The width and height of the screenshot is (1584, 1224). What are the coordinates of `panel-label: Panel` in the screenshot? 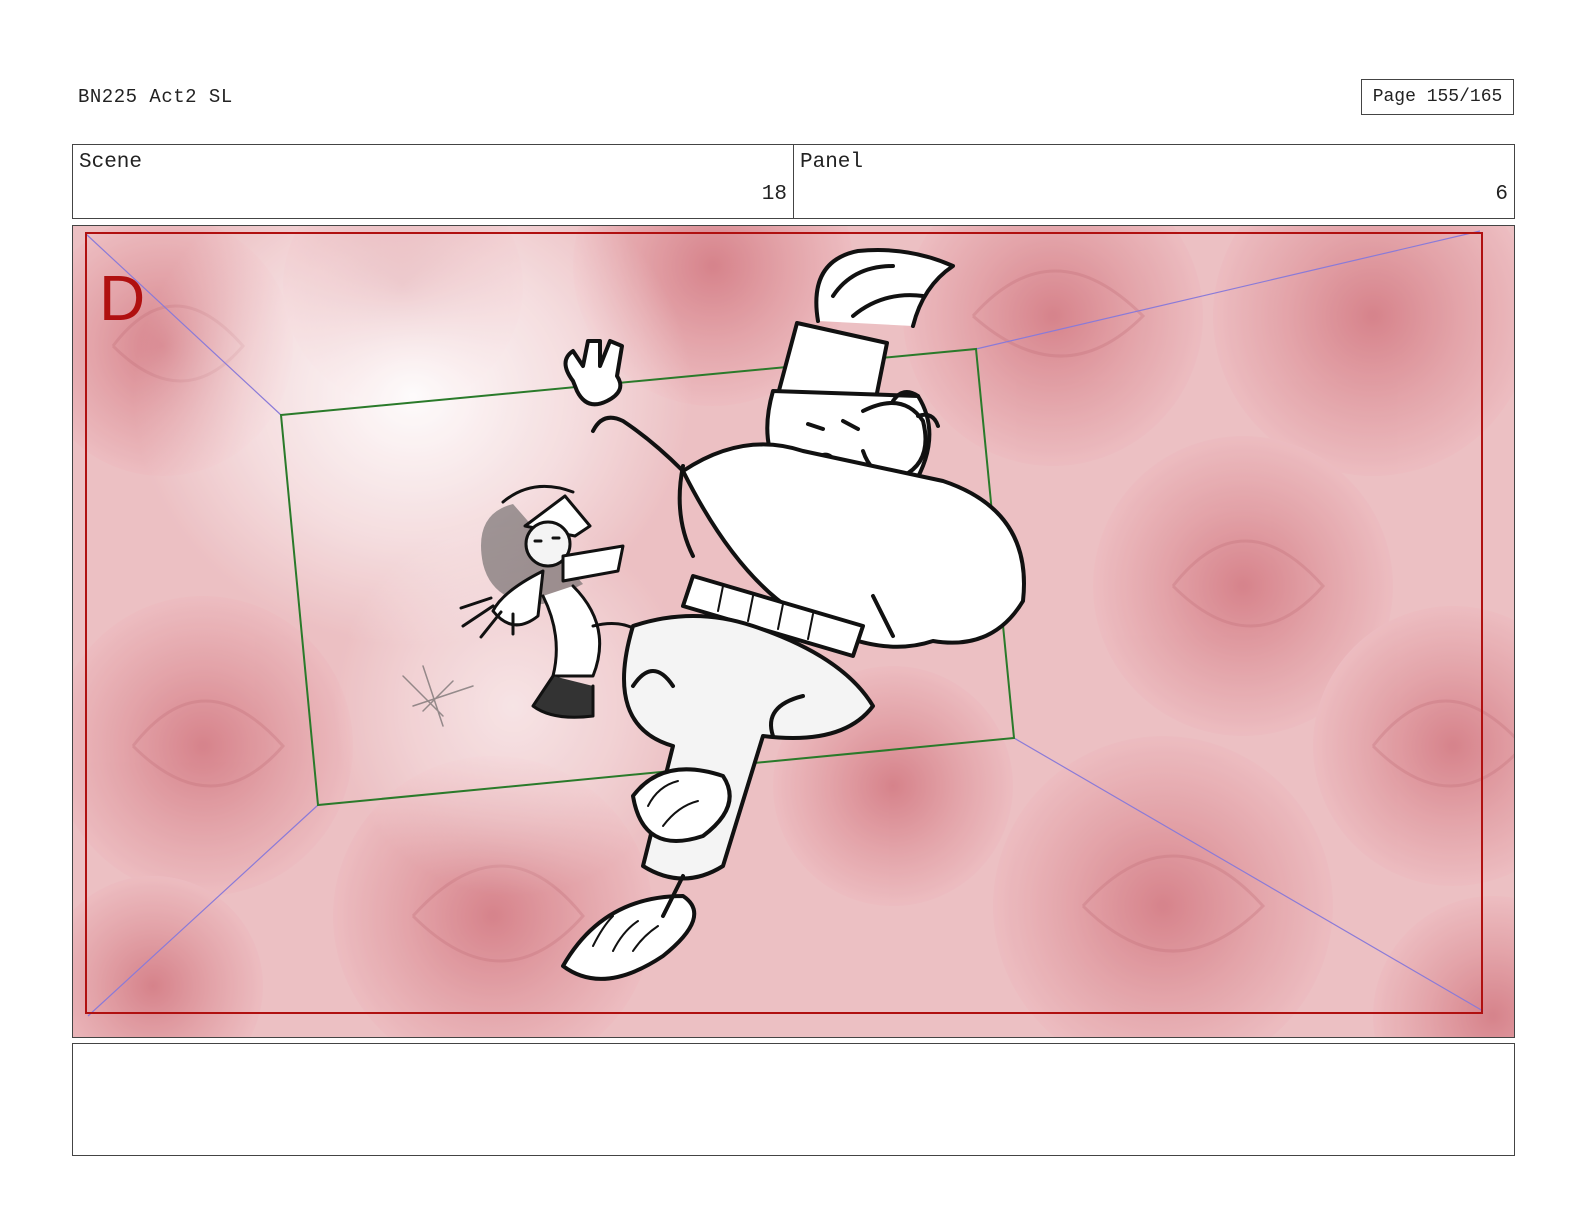 It's located at (832, 162).